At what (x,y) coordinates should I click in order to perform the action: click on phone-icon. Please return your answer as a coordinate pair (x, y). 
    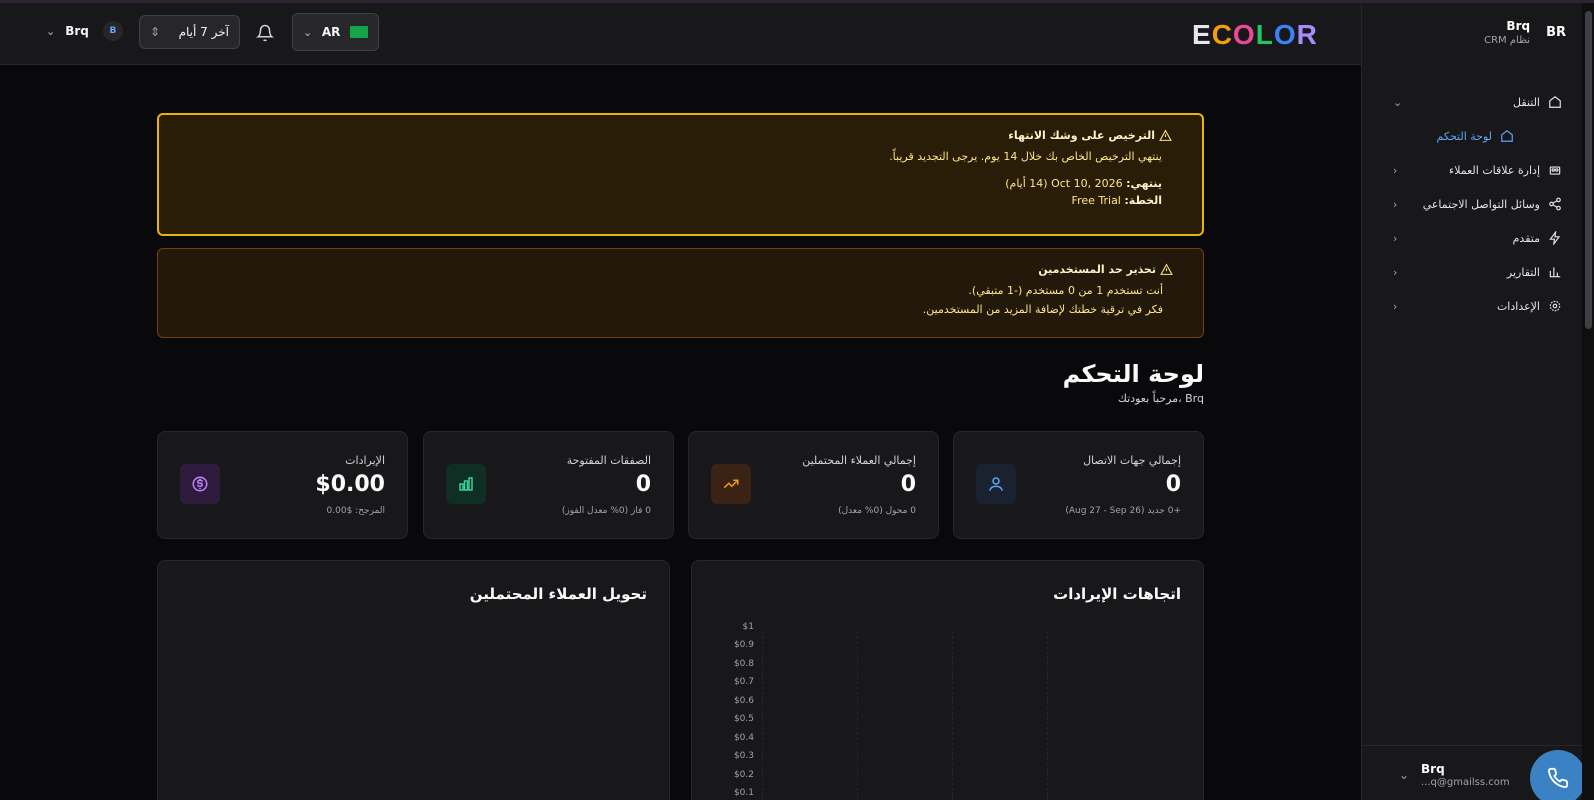
    Looking at the image, I should click on (1558, 777).